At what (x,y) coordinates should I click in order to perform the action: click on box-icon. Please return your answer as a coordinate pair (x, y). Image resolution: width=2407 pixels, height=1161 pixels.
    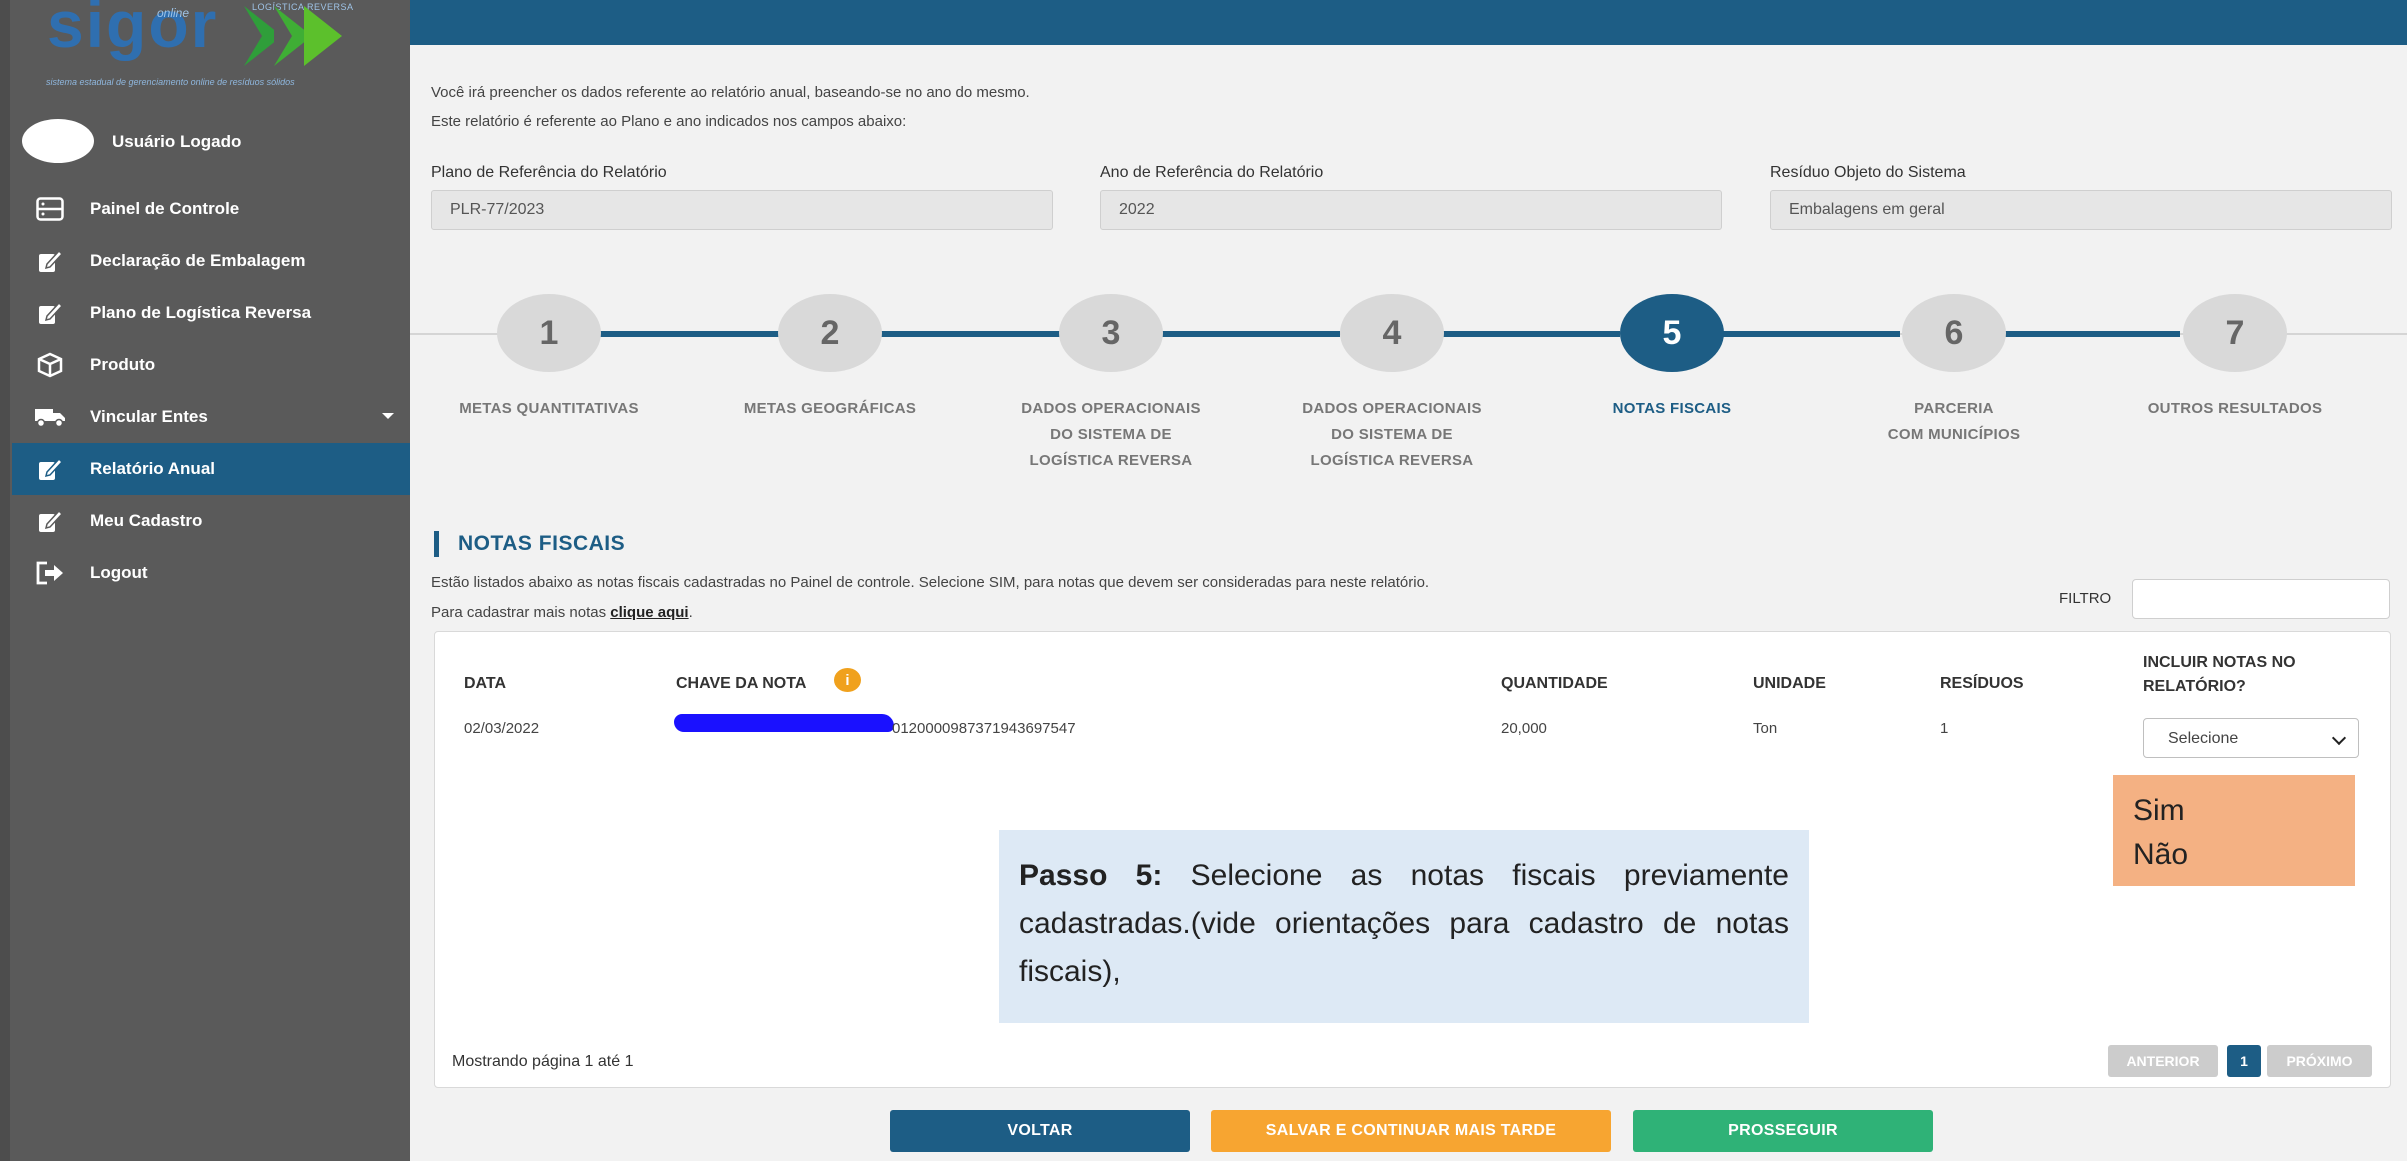
    Looking at the image, I should click on (50, 365).